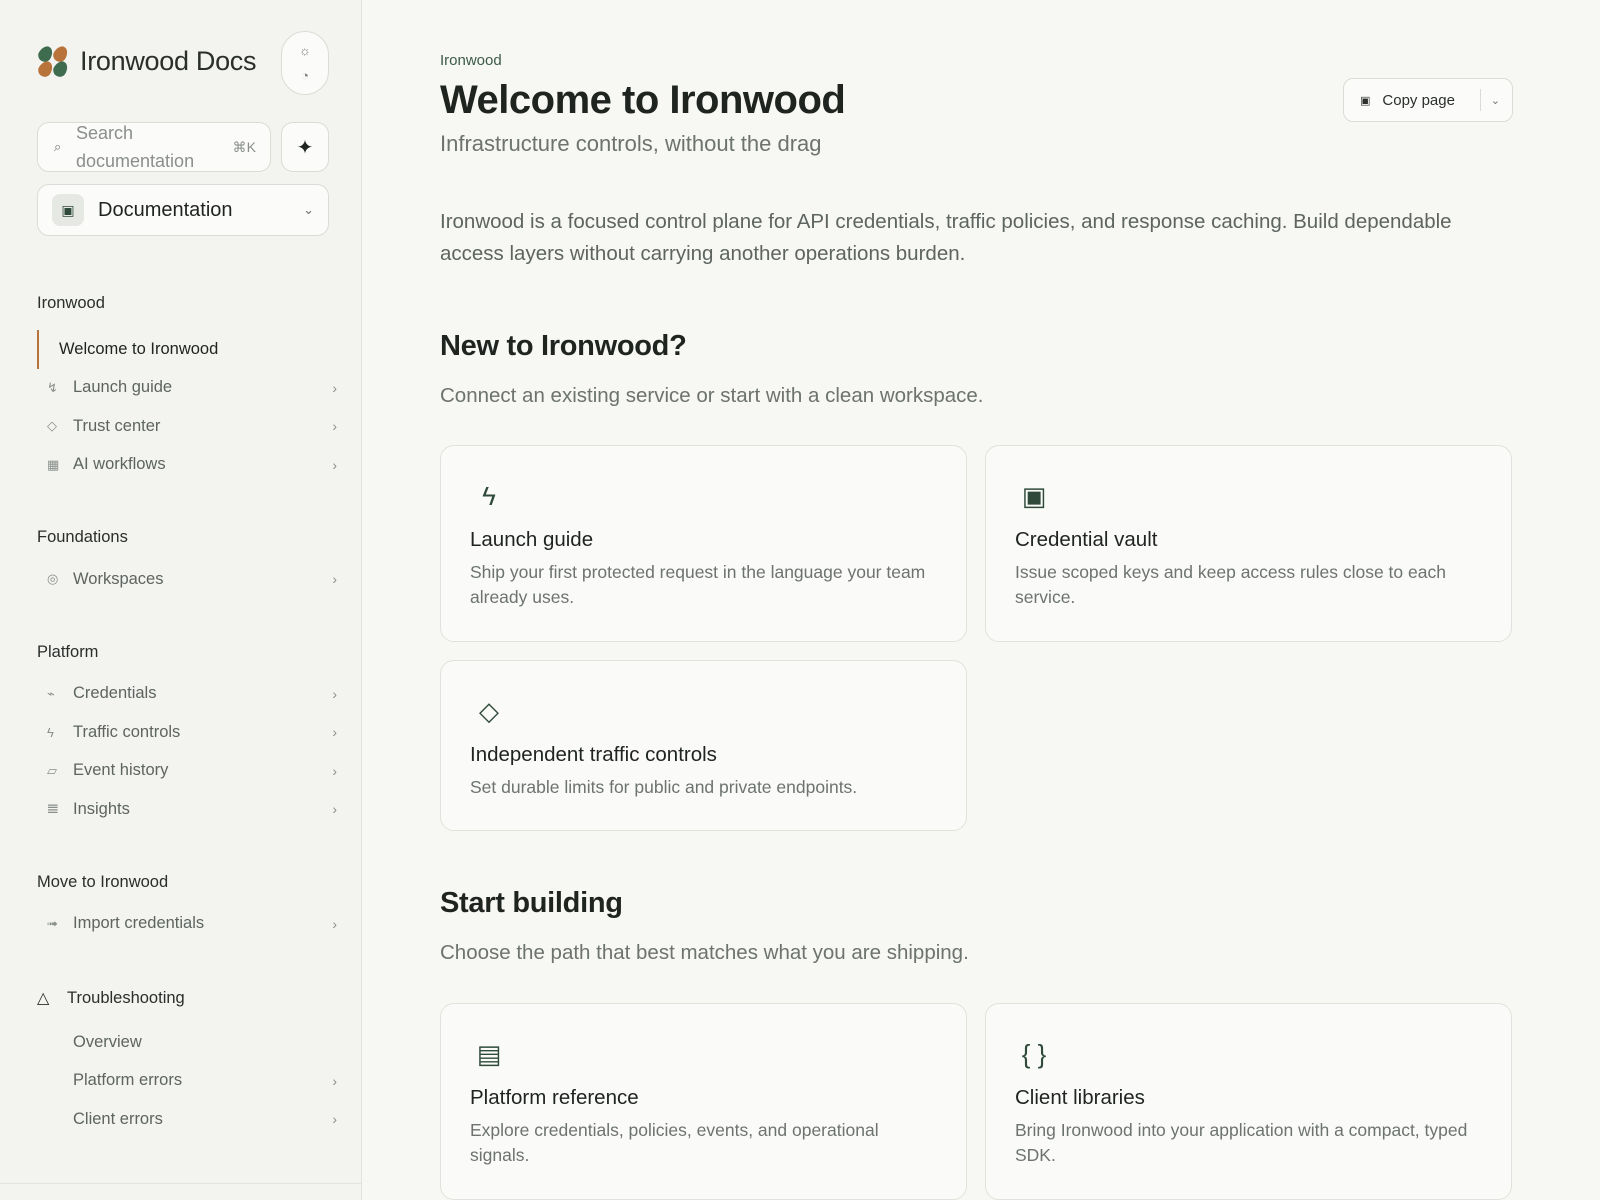 This screenshot has width=1600, height=1200. What do you see at coordinates (305, 50) in the screenshot?
I see `sun-icon: ☼` at bounding box center [305, 50].